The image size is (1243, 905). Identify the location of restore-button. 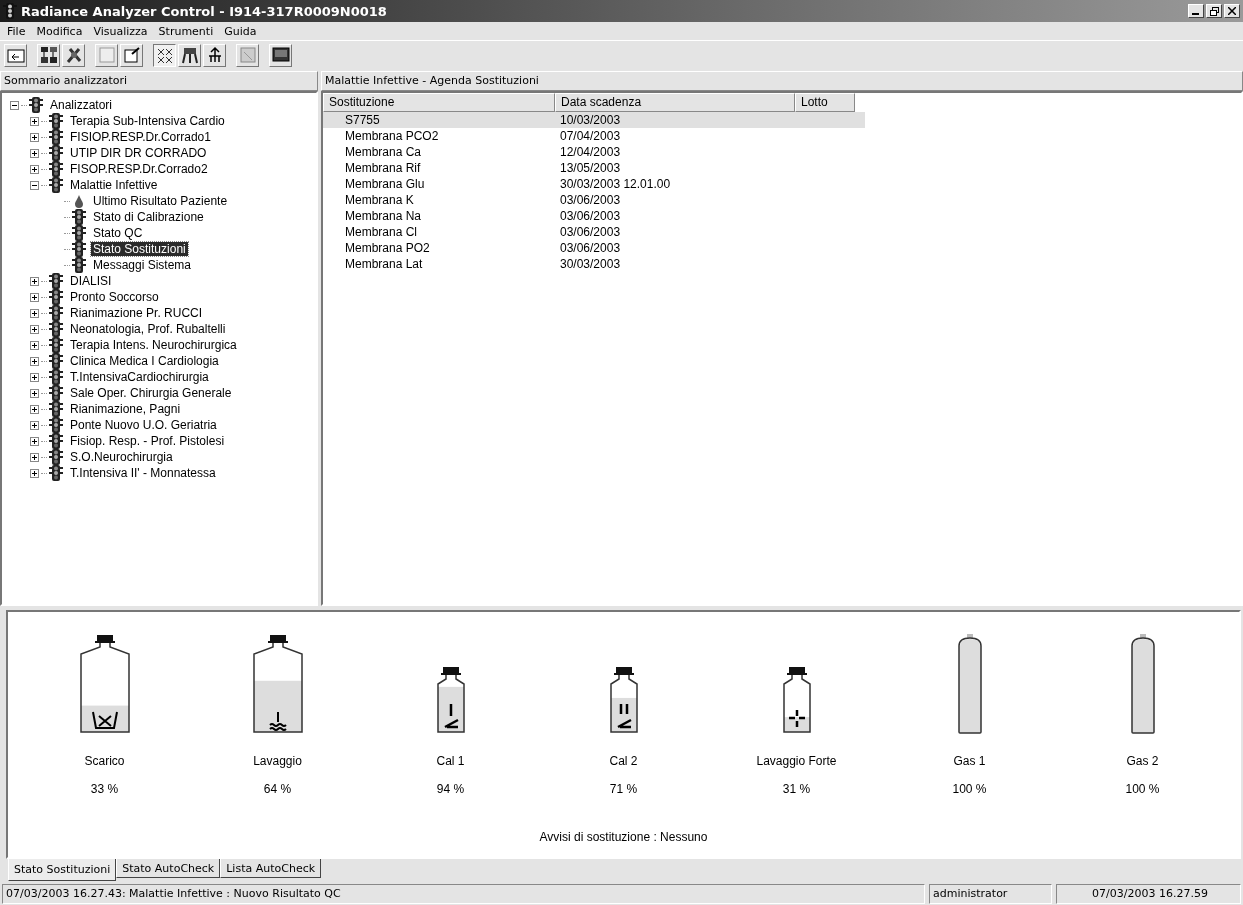
(1214, 11).